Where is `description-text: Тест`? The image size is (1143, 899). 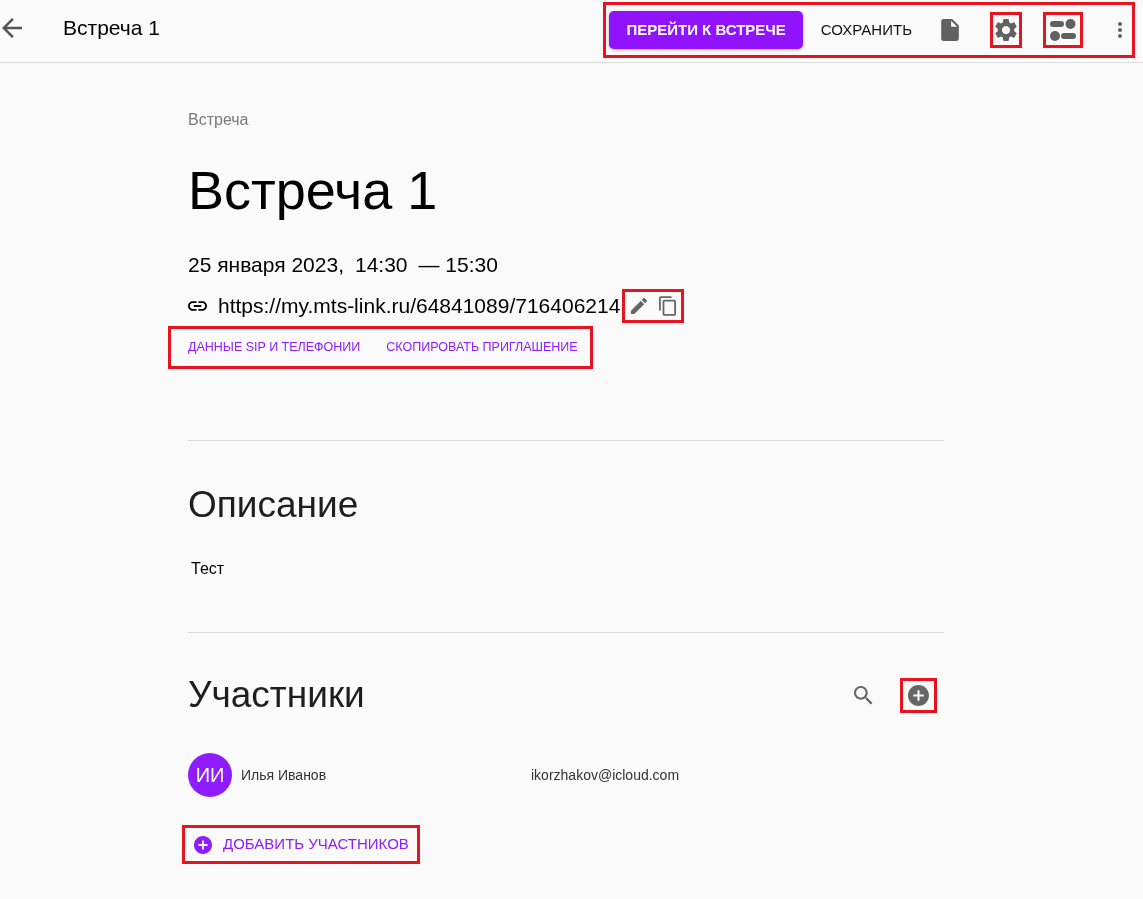
description-text: Тест is located at coordinates (208, 569).